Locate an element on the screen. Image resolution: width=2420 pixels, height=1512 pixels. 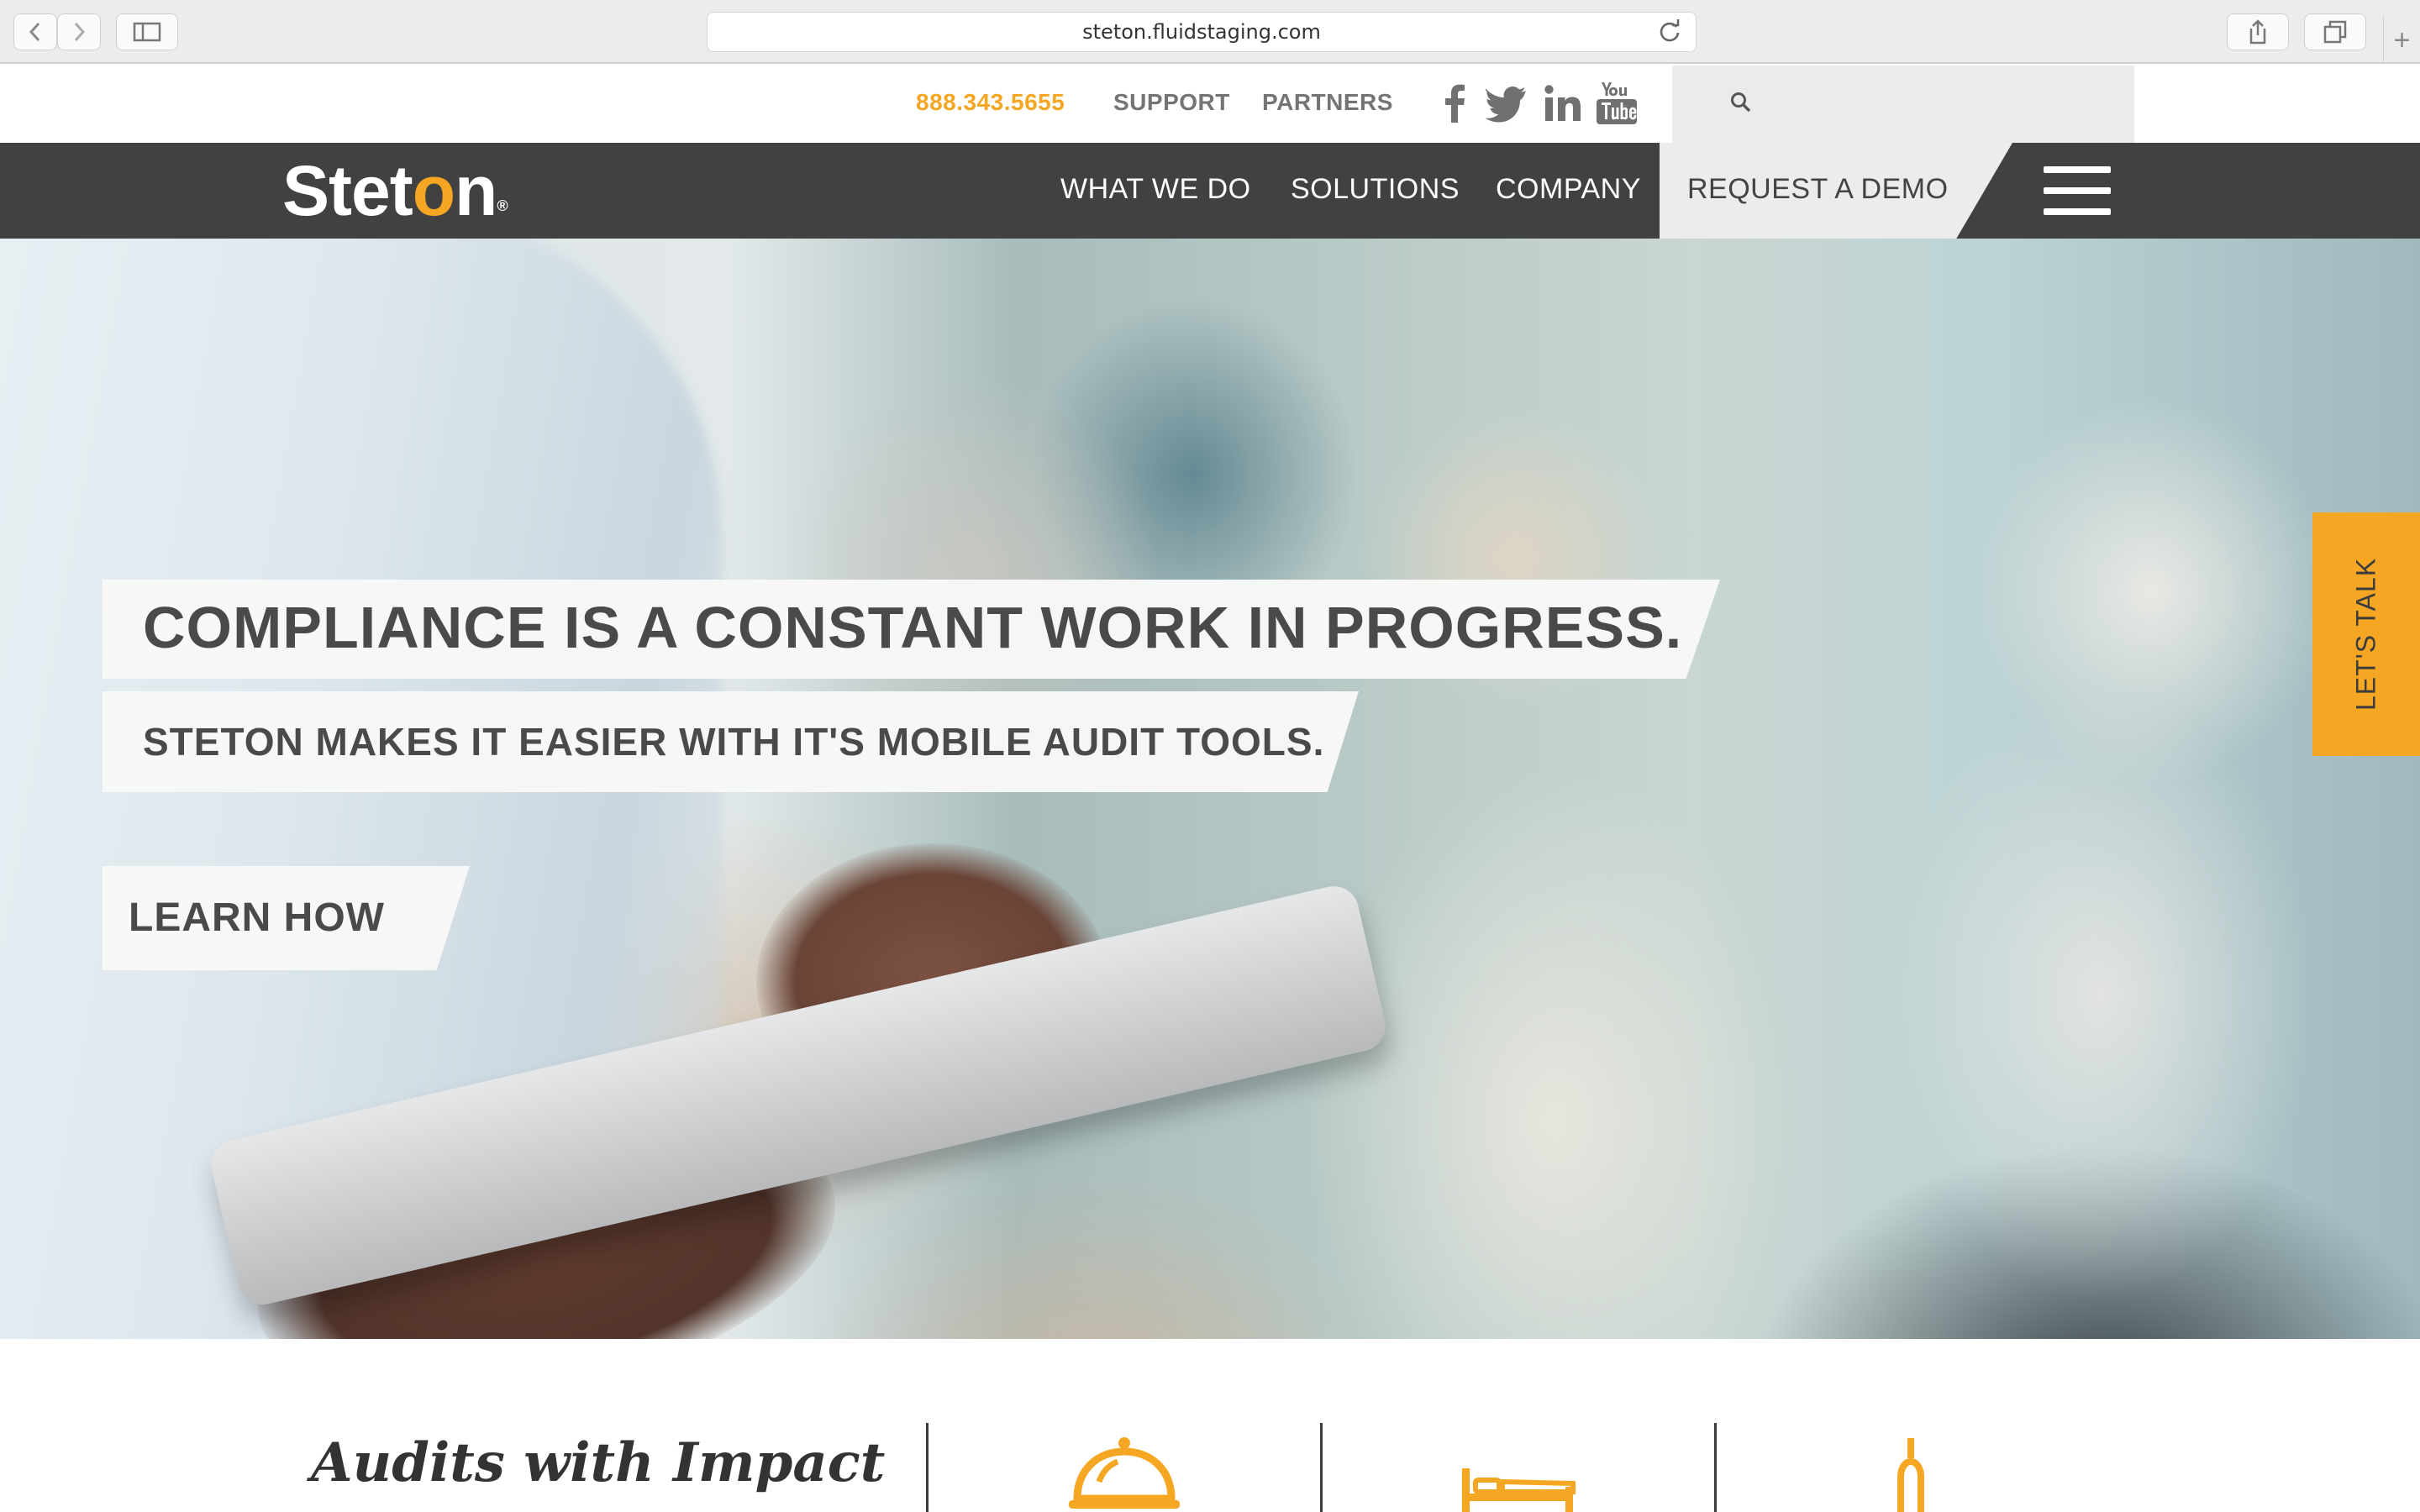
section-title: Audits with Impact is located at coordinates (598, 1462).